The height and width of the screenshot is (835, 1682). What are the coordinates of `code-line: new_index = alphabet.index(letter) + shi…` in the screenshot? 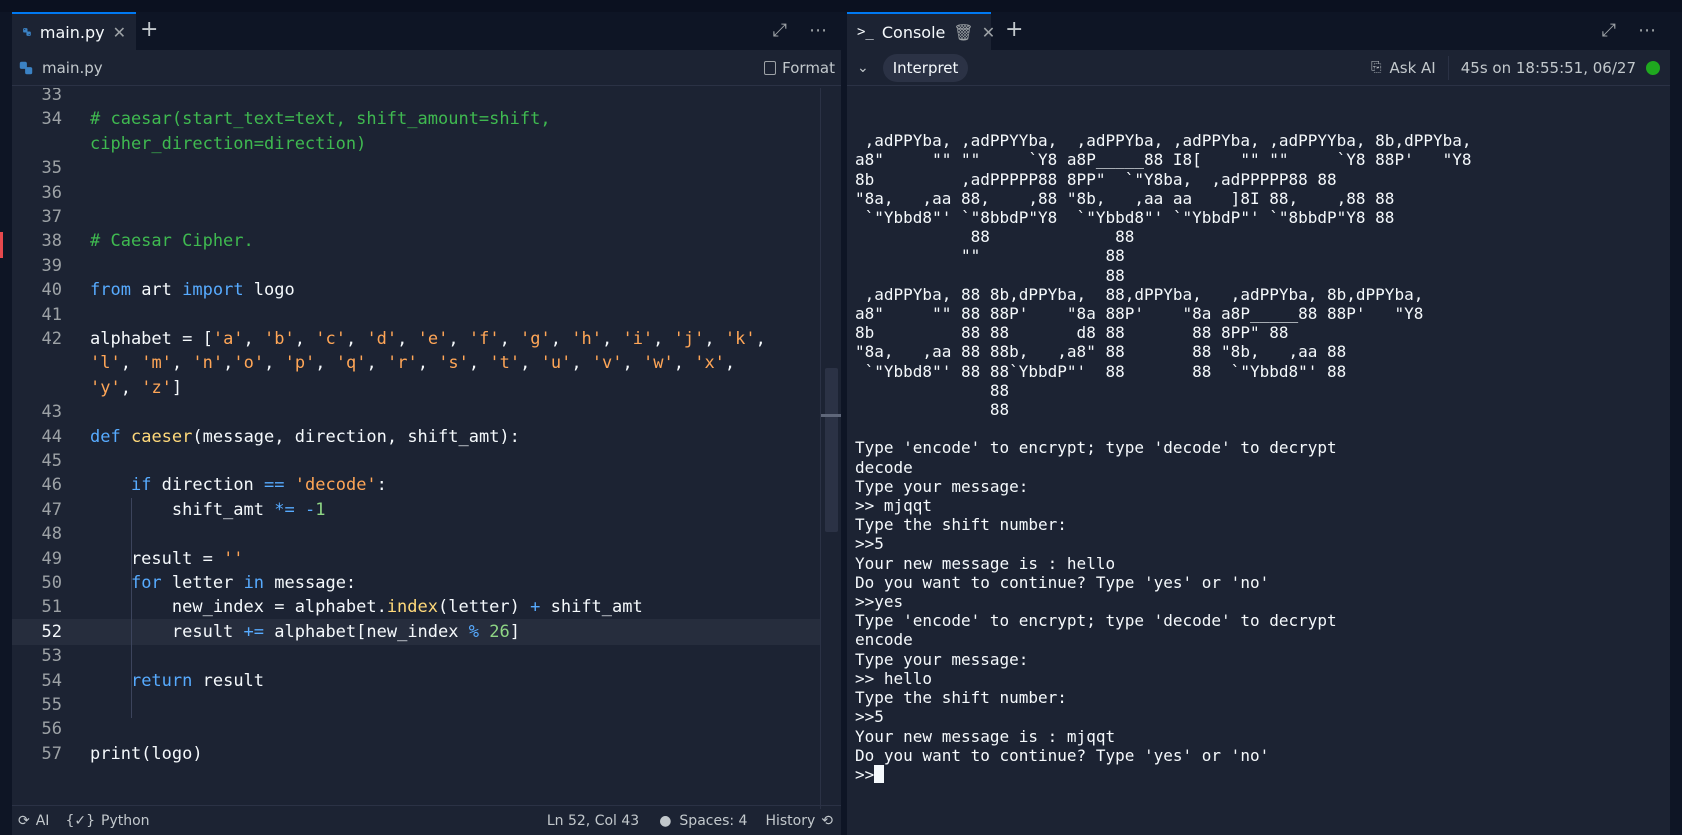 It's located at (366, 607).